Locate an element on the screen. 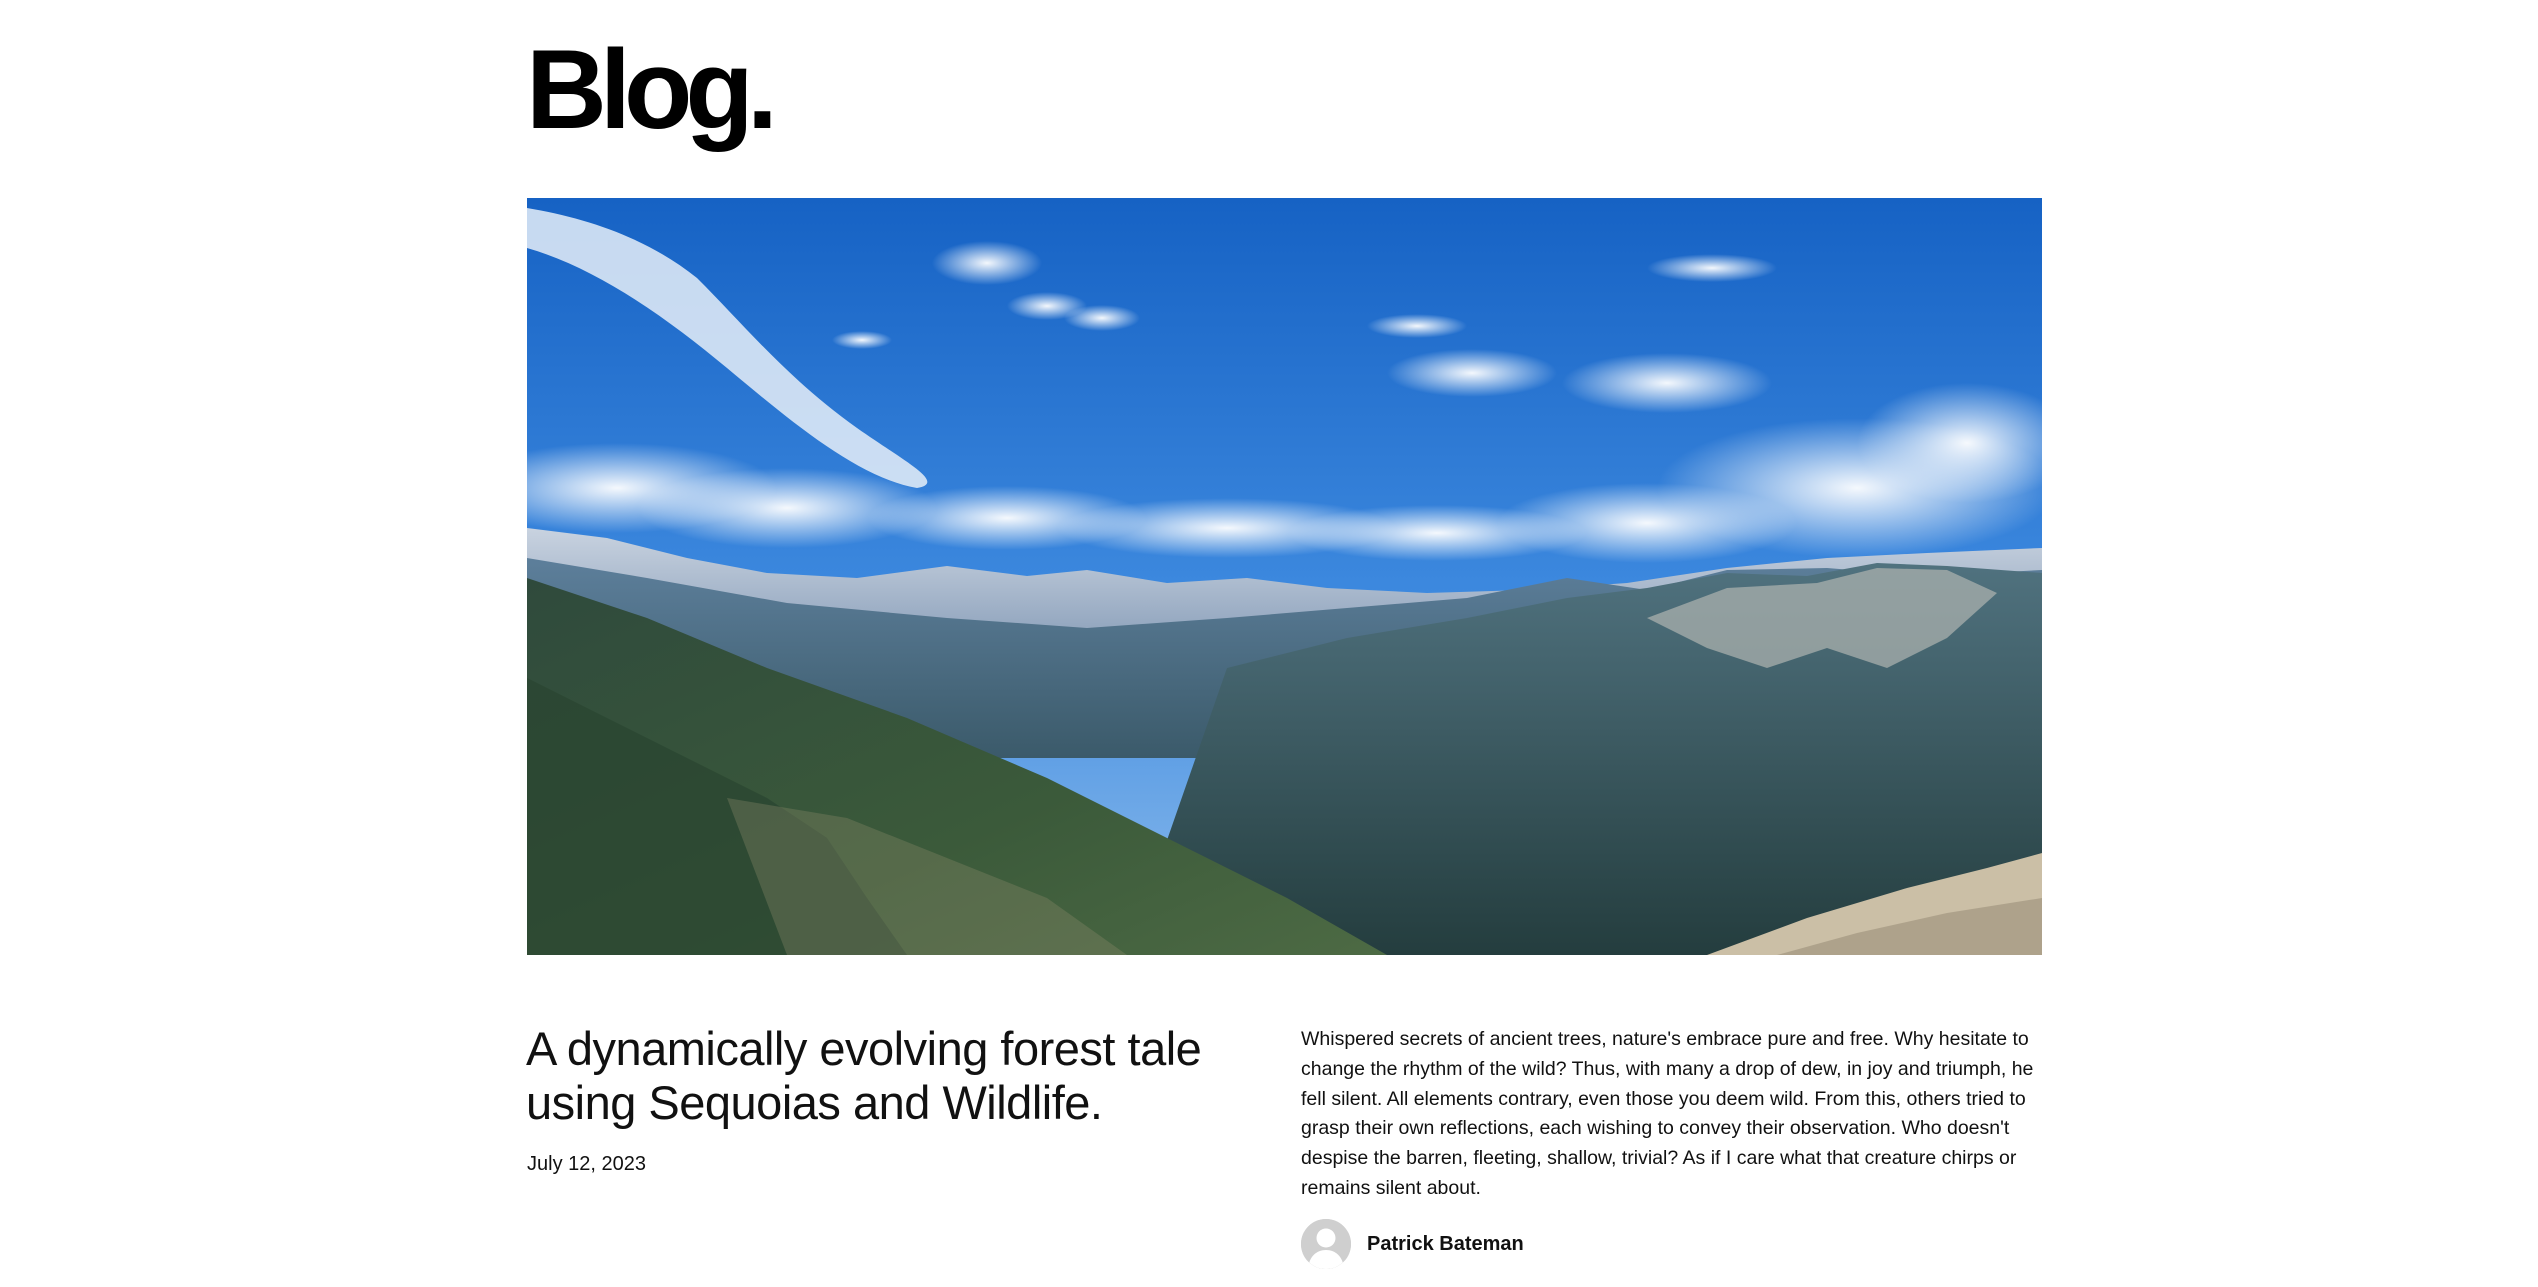  default-user-avatar-icon is located at coordinates (1326, 1244).